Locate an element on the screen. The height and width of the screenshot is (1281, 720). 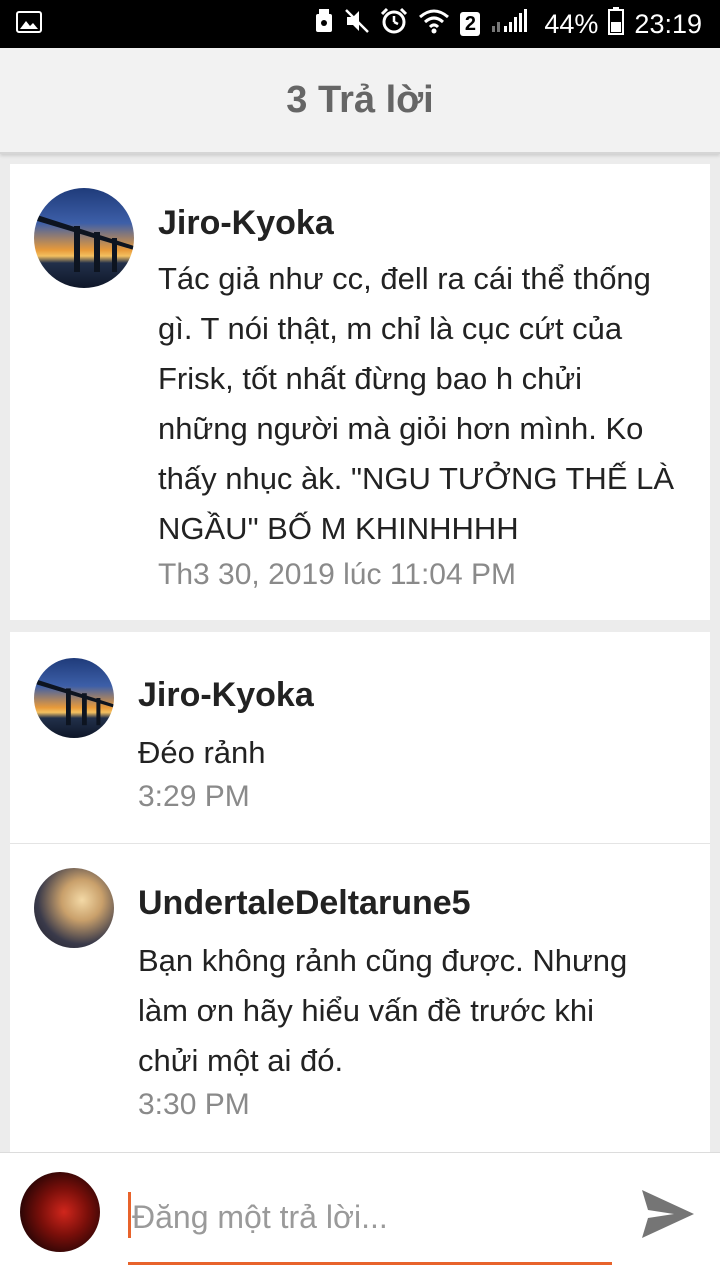
reply-input is located at coordinates (372, 1217).